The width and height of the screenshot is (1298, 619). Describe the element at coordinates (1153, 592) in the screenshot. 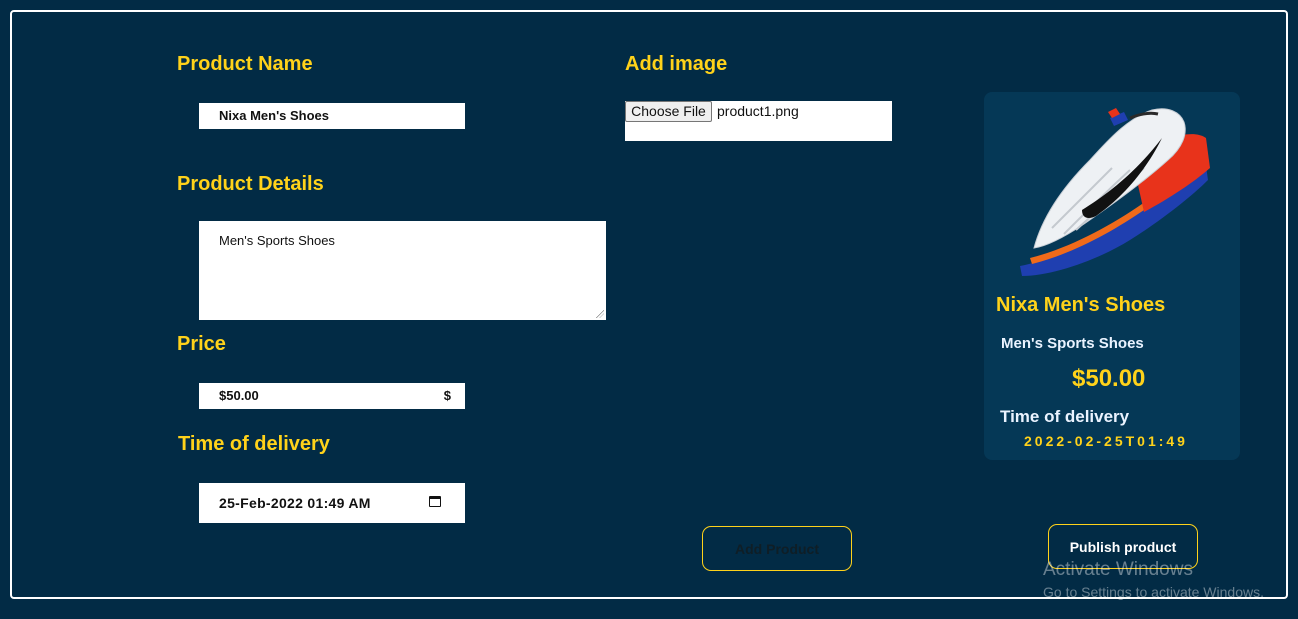

I see `activate-windows-hint: Go to Settings to activate Windows.` at that location.